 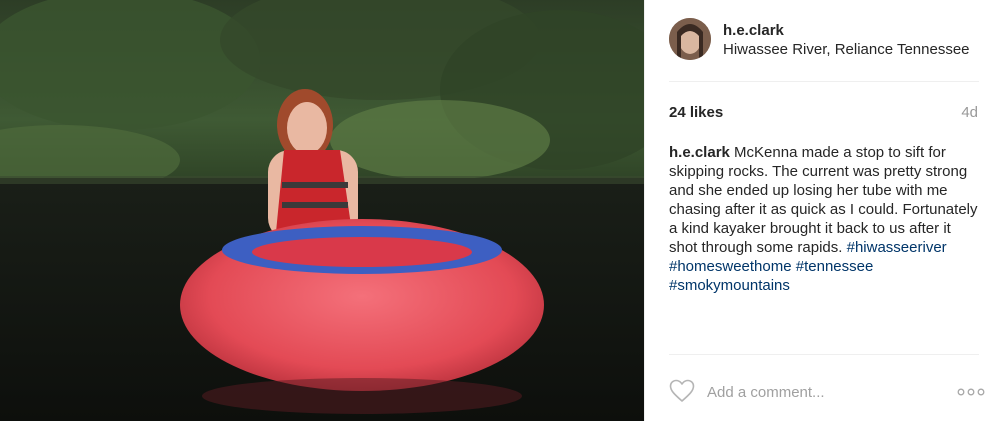 What do you see at coordinates (824, 81) in the screenshot?
I see `header-divider` at bounding box center [824, 81].